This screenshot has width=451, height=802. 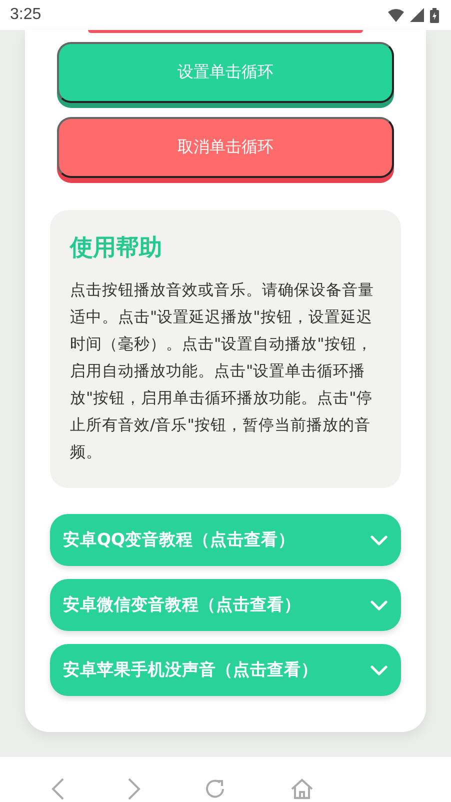 I want to click on accordion-header: 安卓微信变音教程（点击查看）, so click(x=225, y=605).